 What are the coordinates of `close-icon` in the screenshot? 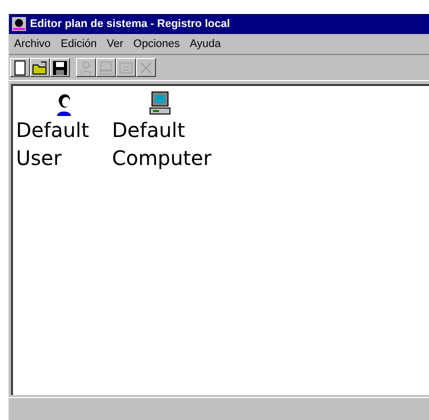 It's located at (146, 68).